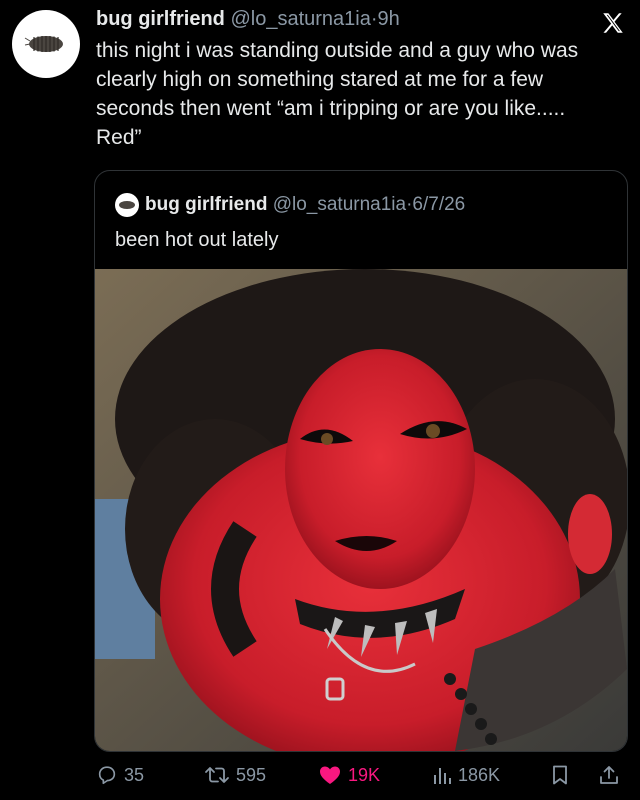 Image resolution: width=640 pixels, height=800 pixels. What do you see at coordinates (389, 19) in the screenshot?
I see `tweet-time: 9h` at bounding box center [389, 19].